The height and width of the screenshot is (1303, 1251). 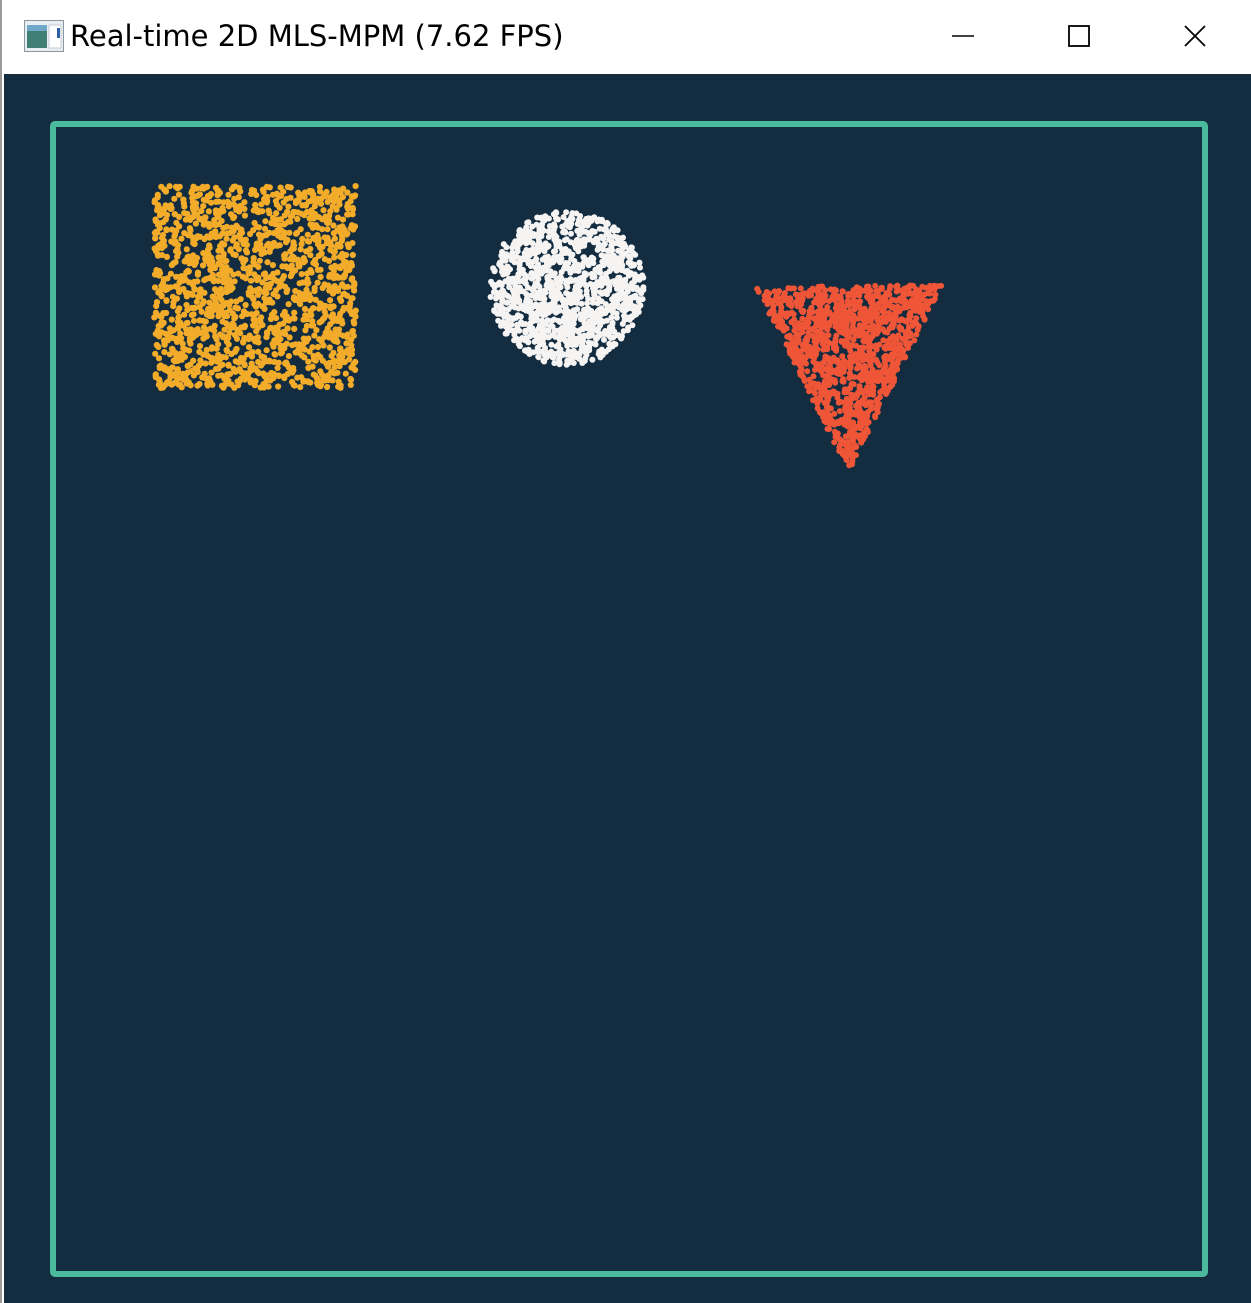 I want to click on minimize-icon, so click(x=963, y=36).